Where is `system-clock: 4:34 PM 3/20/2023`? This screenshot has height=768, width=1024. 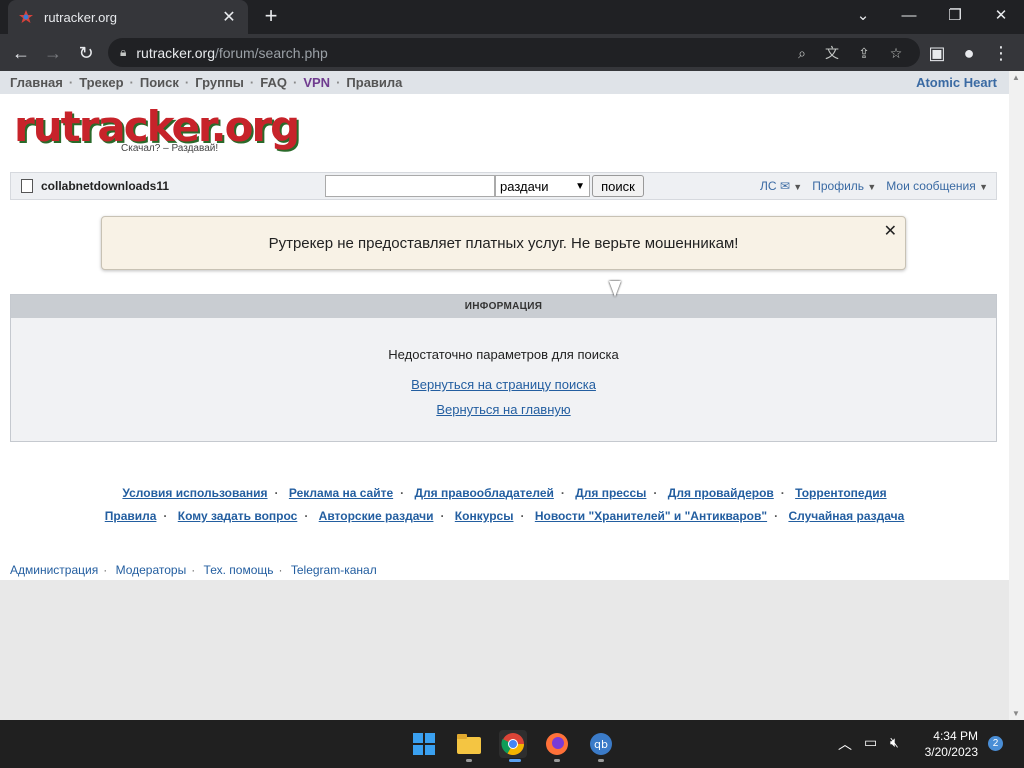
system-clock: 4:34 PM 3/20/2023 is located at coordinates (949, 744).